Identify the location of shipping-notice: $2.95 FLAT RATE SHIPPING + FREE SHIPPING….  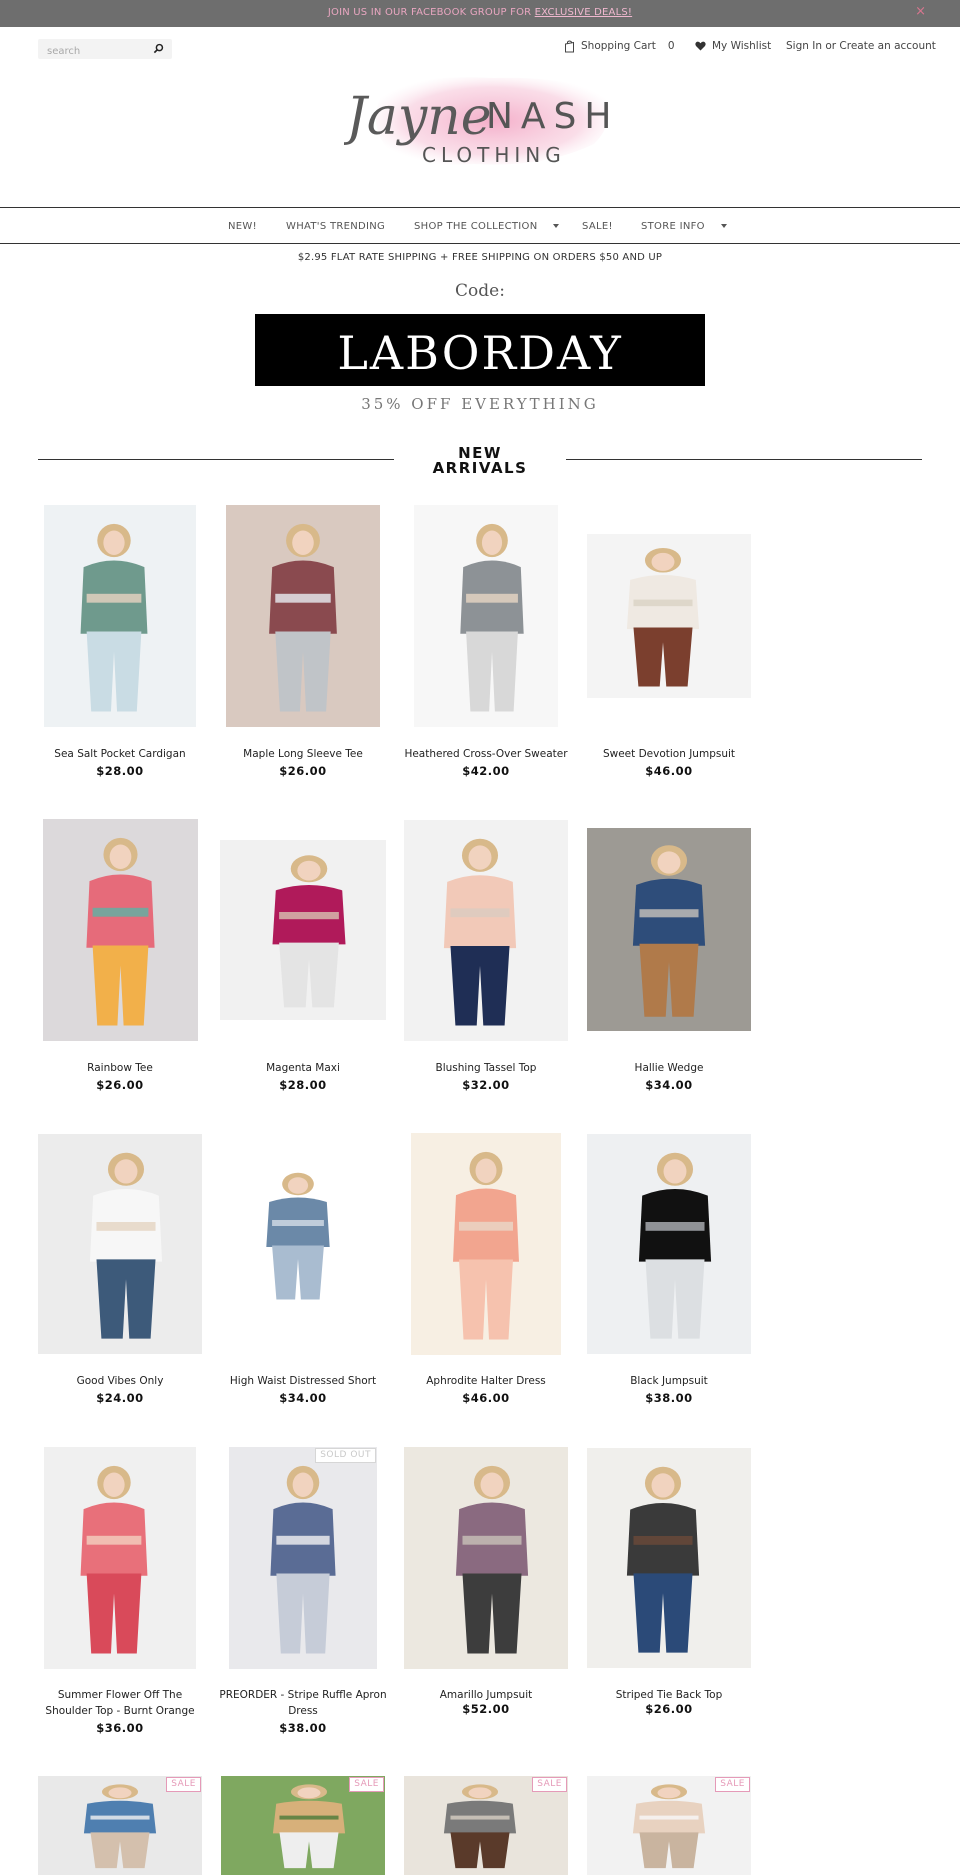
(480, 257).